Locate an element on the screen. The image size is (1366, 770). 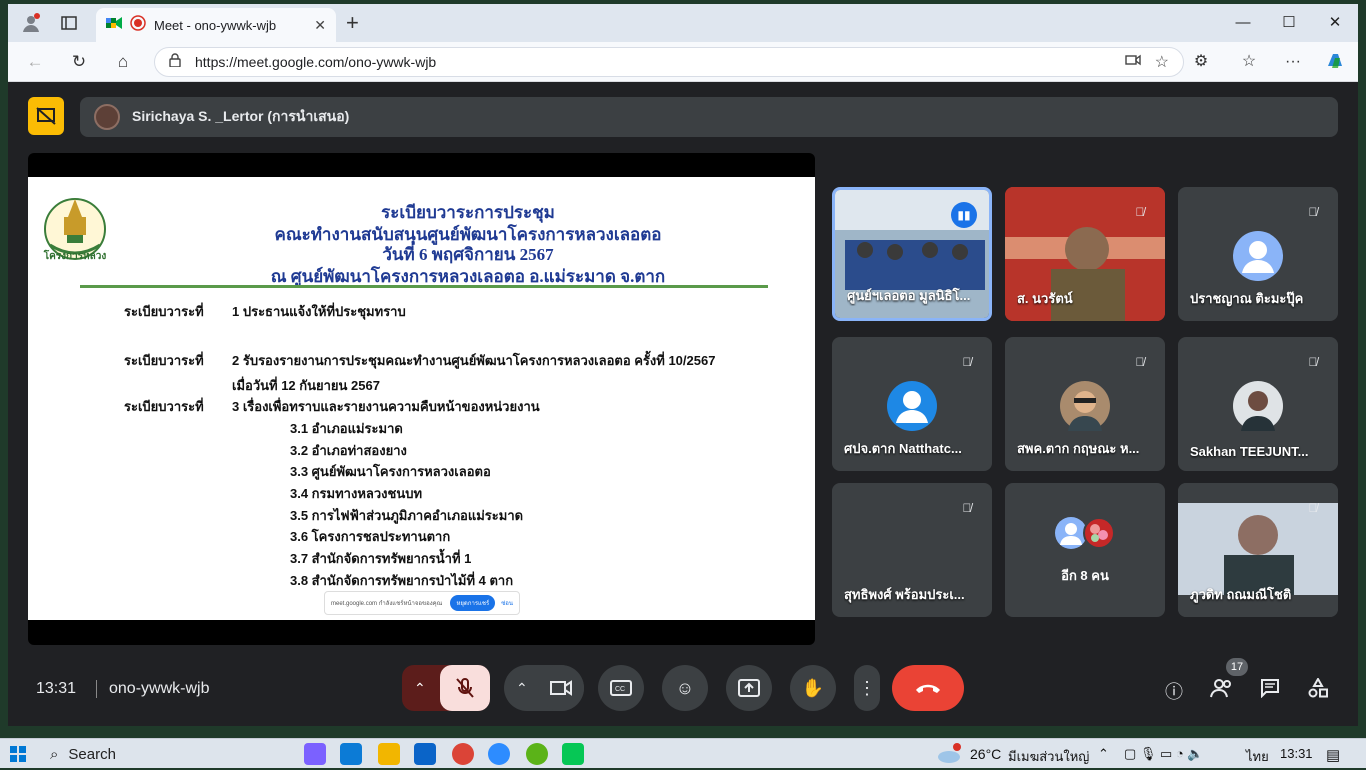
app-icon is located at coordinates (537, 754).